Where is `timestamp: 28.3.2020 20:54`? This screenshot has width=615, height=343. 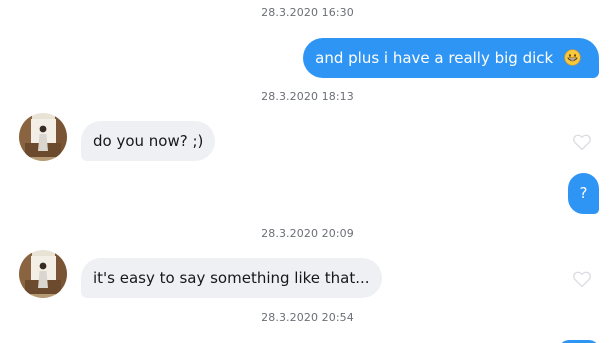
timestamp: 28.3.2020 20:54 is located at coordinates (307, 317).